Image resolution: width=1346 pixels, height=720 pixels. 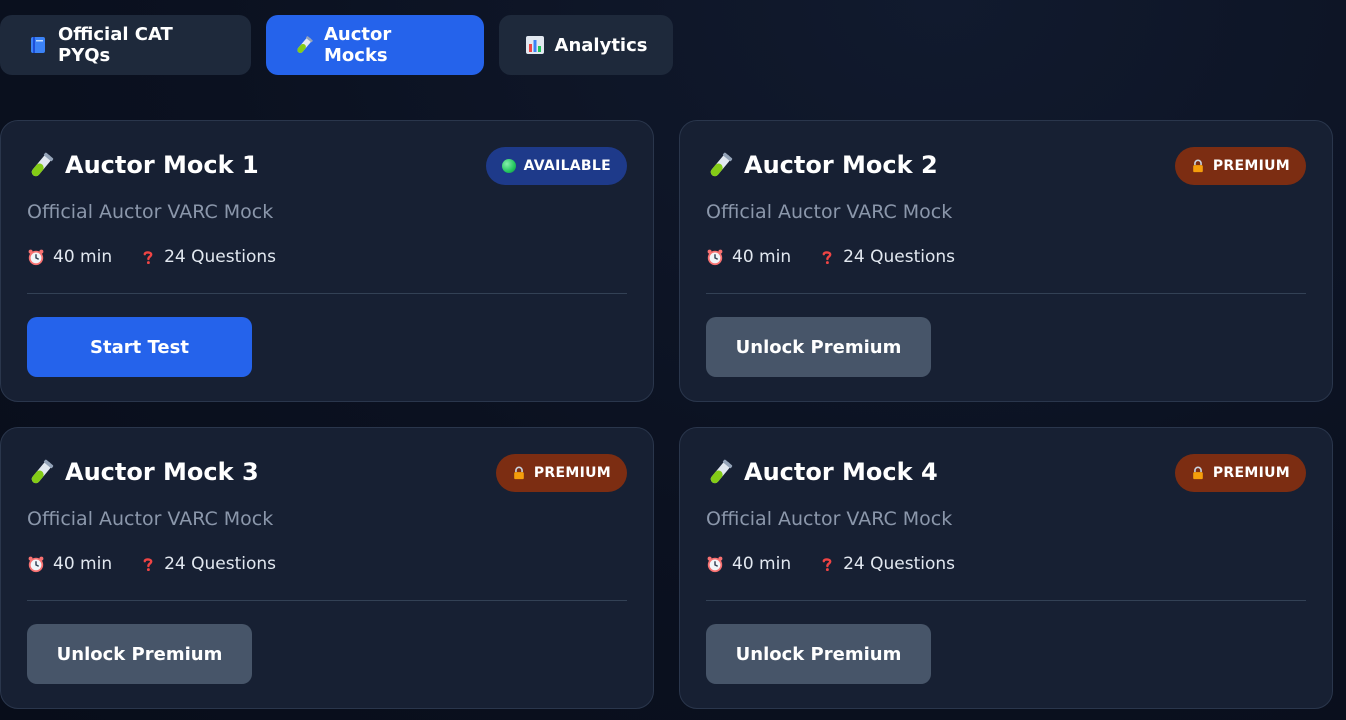 I want to click on tab-analytics: Analytics, so click(x=586, y=45).